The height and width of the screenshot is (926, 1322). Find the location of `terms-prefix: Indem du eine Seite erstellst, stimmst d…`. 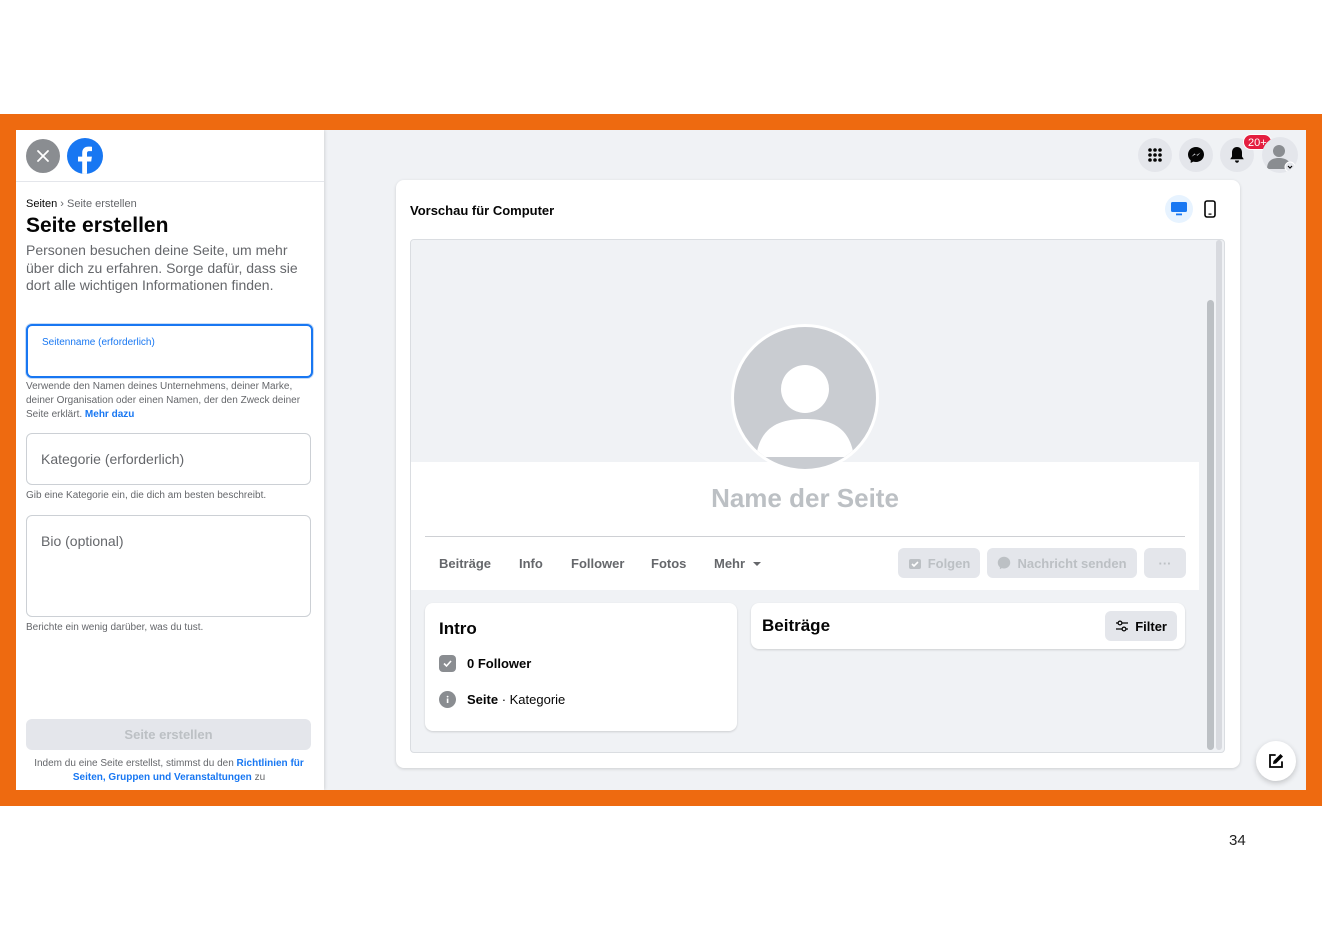

terms-prefix: Indem du eine Seite erstellst, stimmst d… is located at coordinates (134, 763).